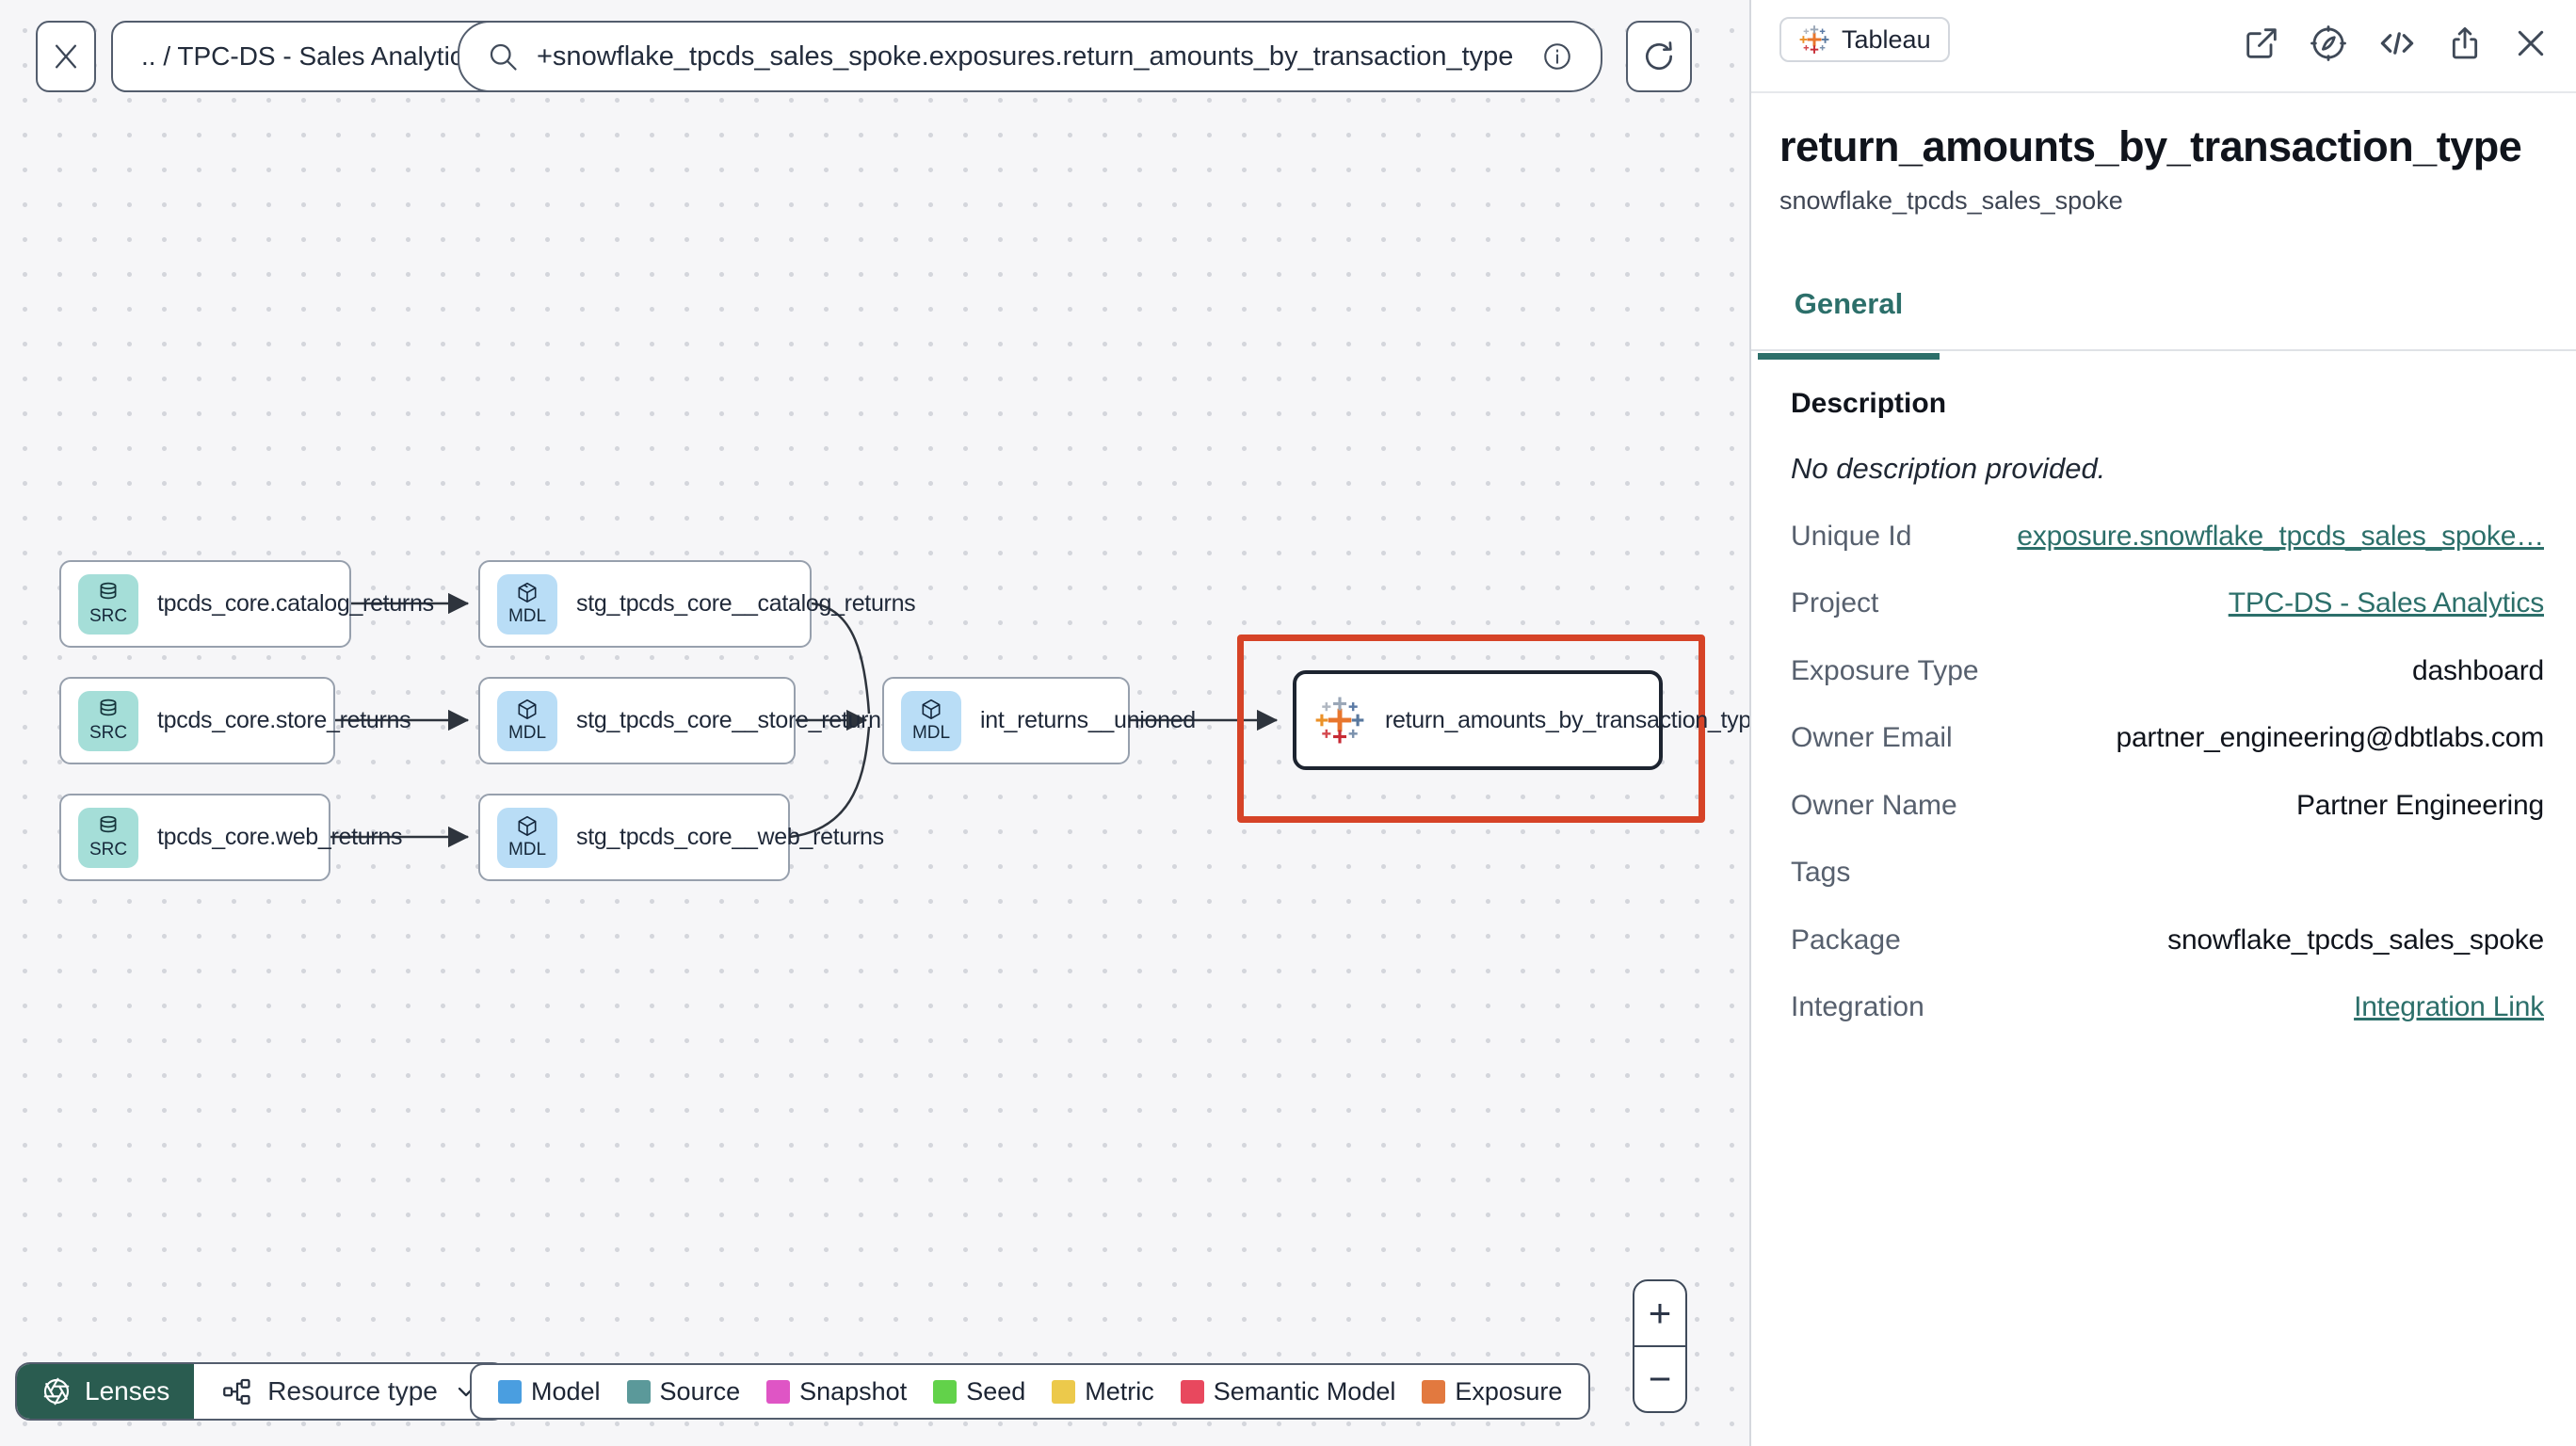 This screenshot has height=1446, width=2576. I want to click on breadcrumb-label: .. / TPC-DS - Sales Analytics, so click(308, 56).